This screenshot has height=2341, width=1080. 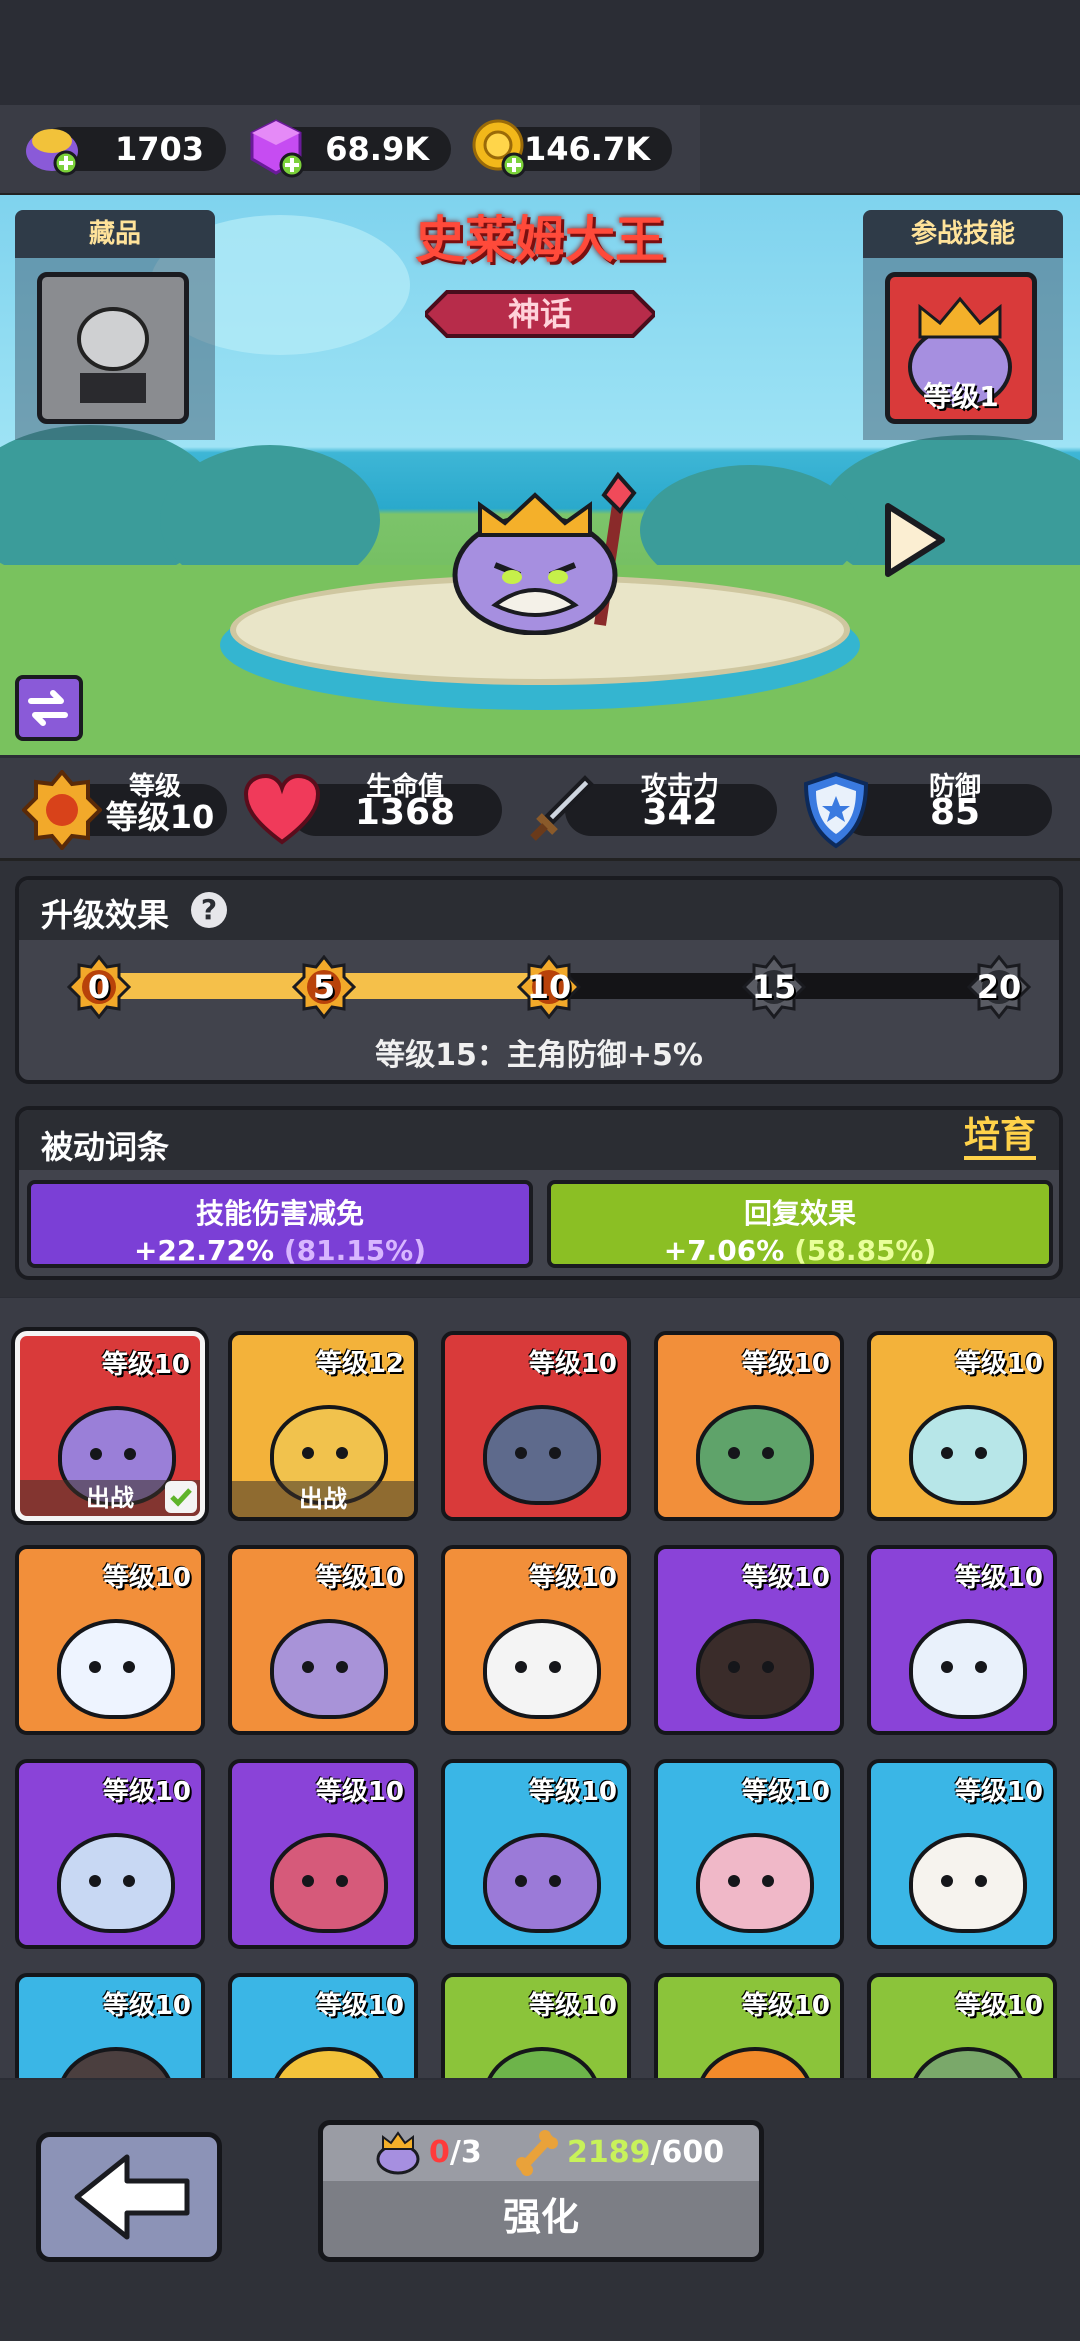 I want to click on back-button, so click(x=129, y=2197).